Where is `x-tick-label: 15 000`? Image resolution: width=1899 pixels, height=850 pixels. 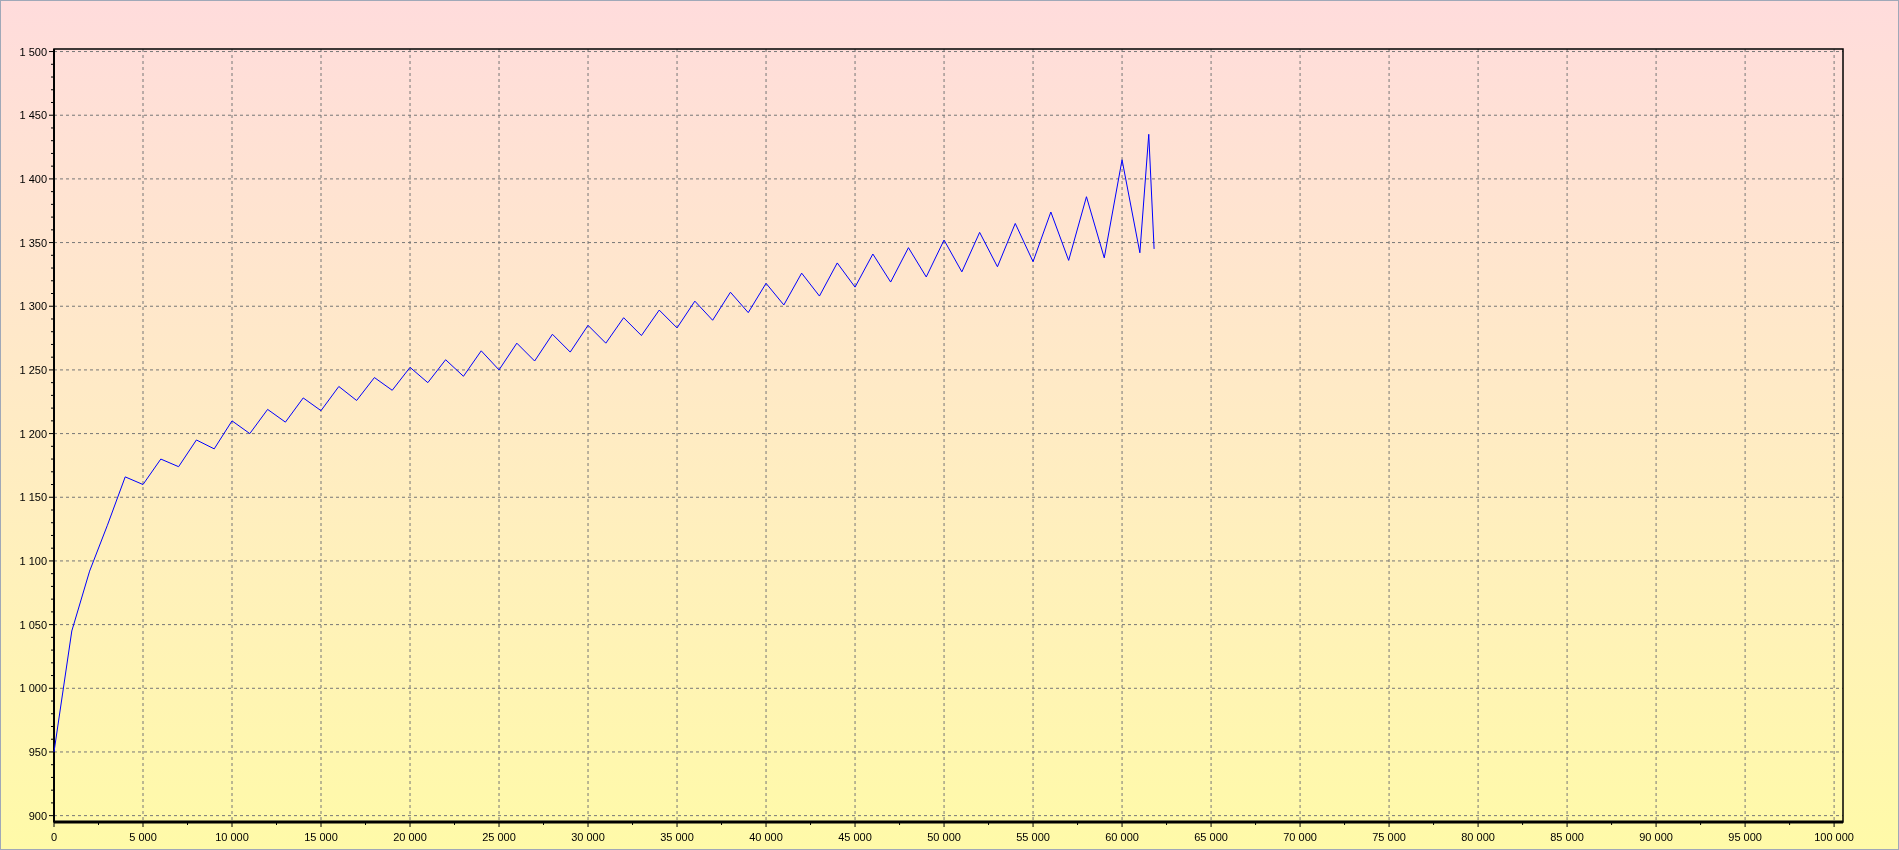
x-tick-label: 15 000 is located at coordinates (321, 837).